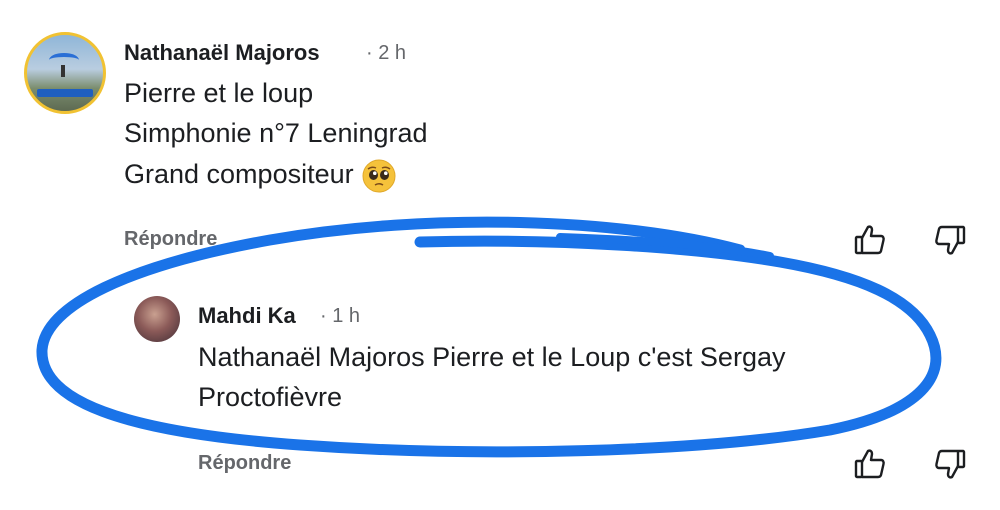  Describe the element at coordinates (219, 93) in the screenshot. I see `comment-text-line: Pierre et le loup` at that location.